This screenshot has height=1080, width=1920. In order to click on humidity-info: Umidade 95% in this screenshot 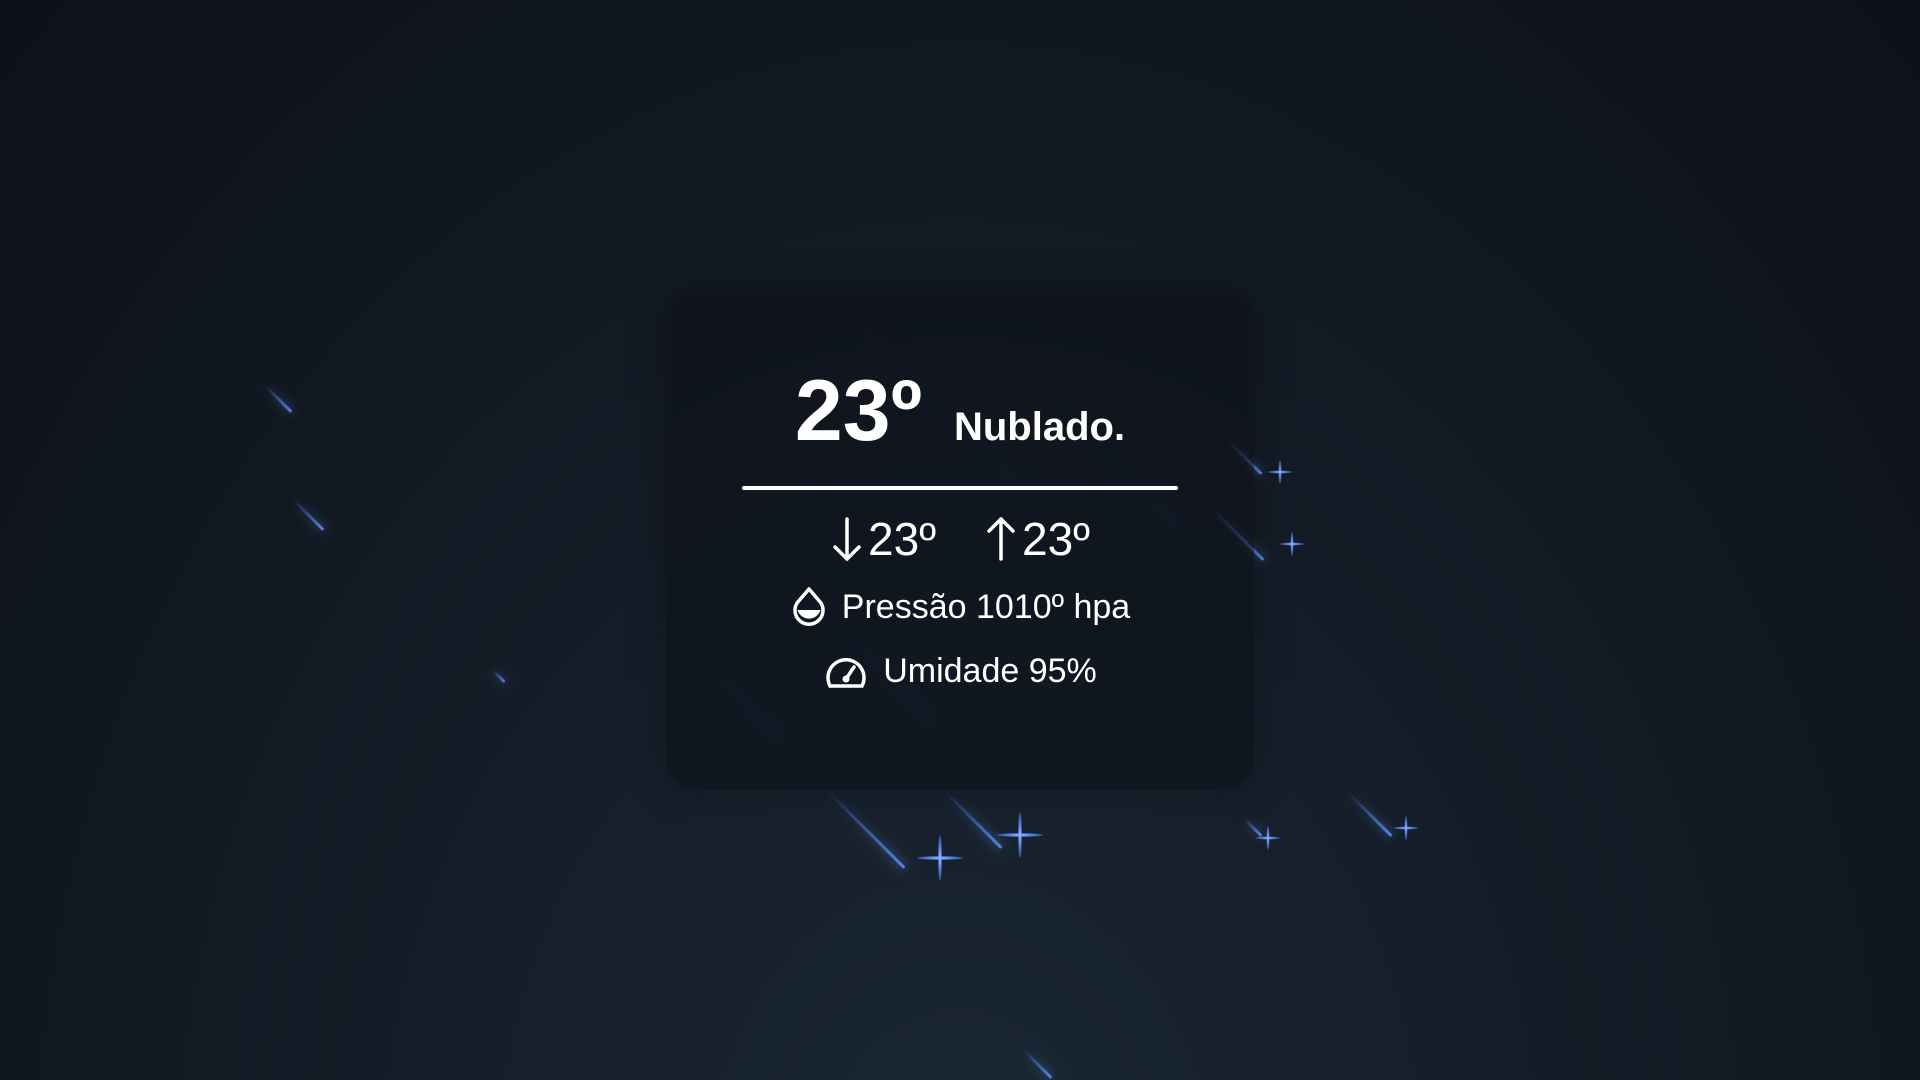, I will do `click(960, 671)`.